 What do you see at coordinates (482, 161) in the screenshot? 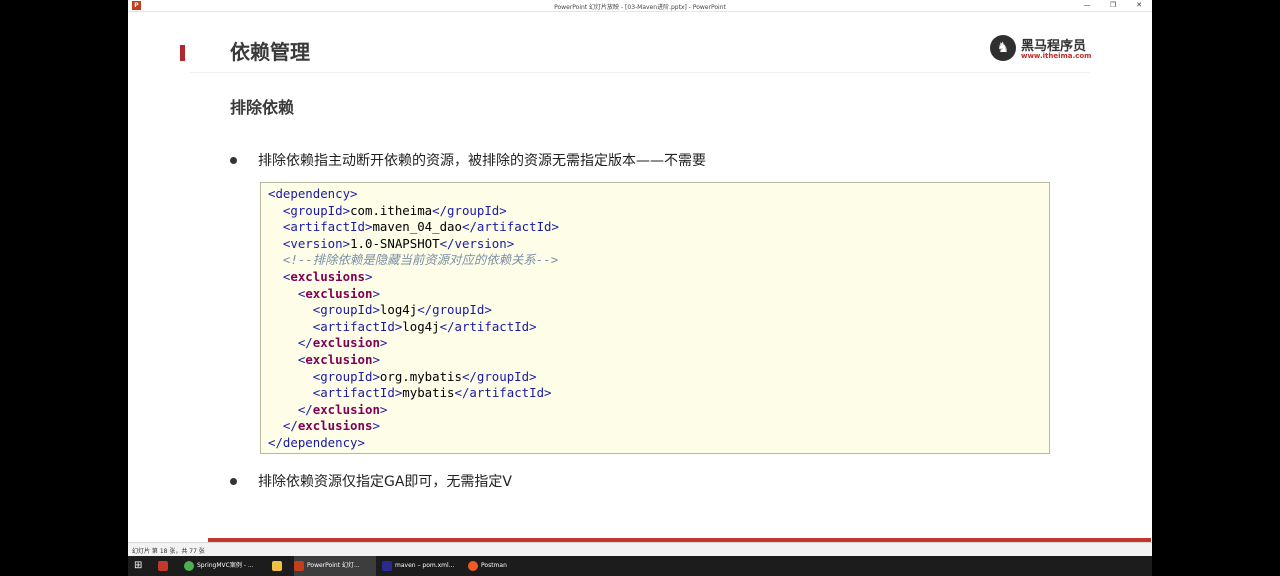
I see `bullet-text: 排除依赖指主动断开依赖的资源，被排除的资源无需指定版本——不需要` at bounding box center [482, 161].